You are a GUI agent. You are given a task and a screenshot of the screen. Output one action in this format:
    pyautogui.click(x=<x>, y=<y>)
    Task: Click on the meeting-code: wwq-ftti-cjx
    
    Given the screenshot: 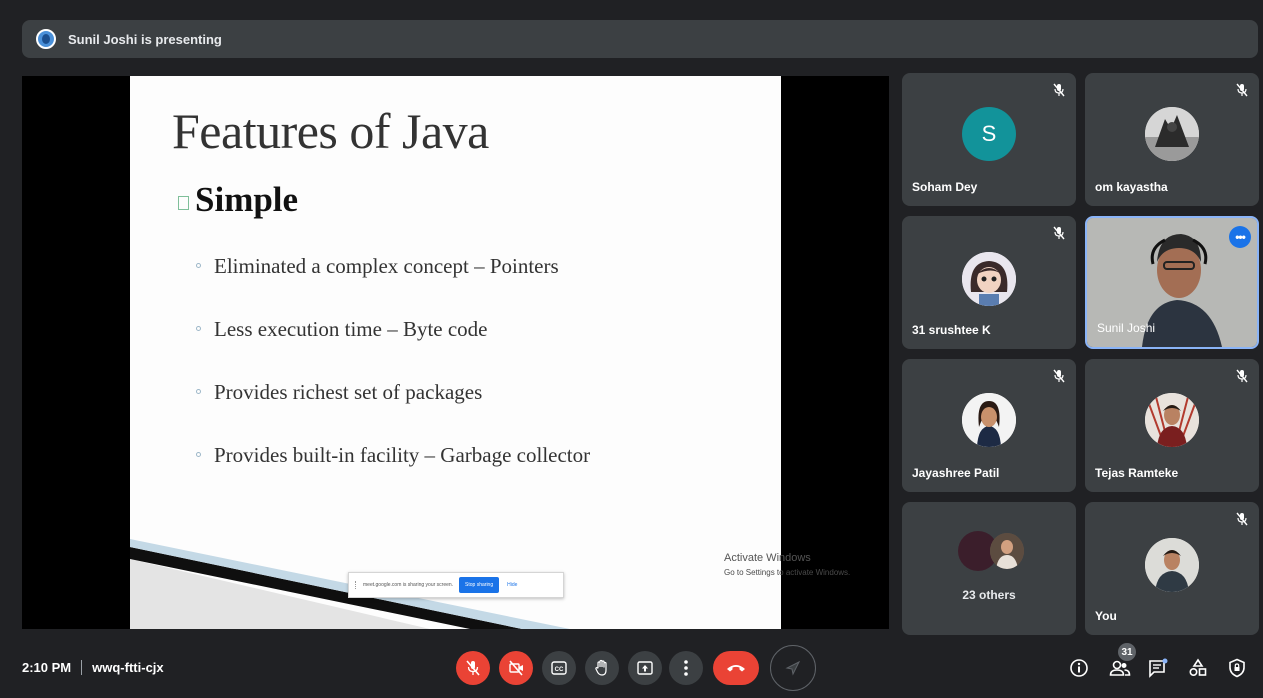 What is the action you would take?
    pyautogui.click(x=128, y=667)
    